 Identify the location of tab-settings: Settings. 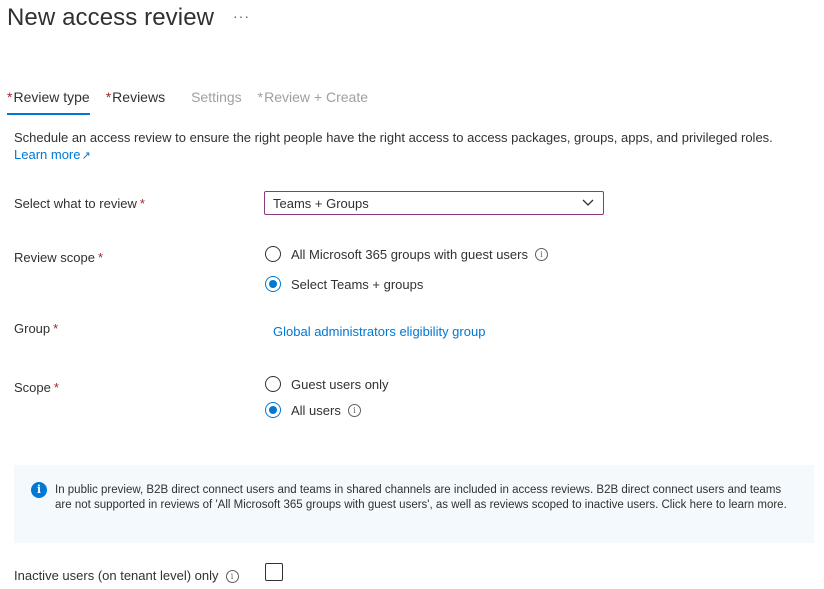
(216, 102).